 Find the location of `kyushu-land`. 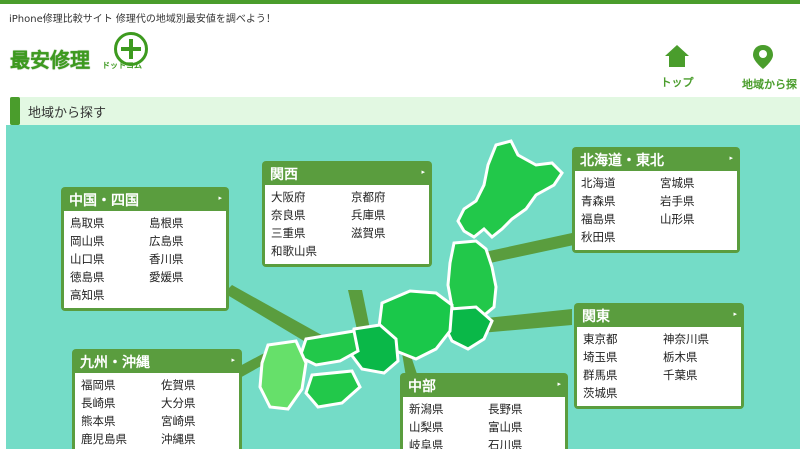

kyushu-land is located at coordinates (283, 375).